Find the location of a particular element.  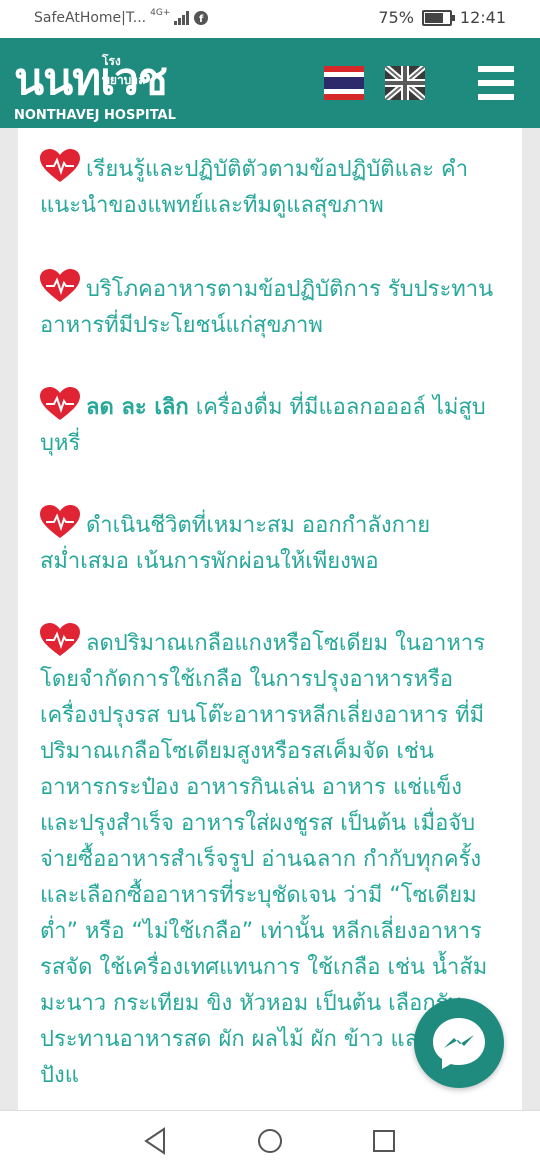

status-right: 75% 12:41 is located at coordinates (442, 17).